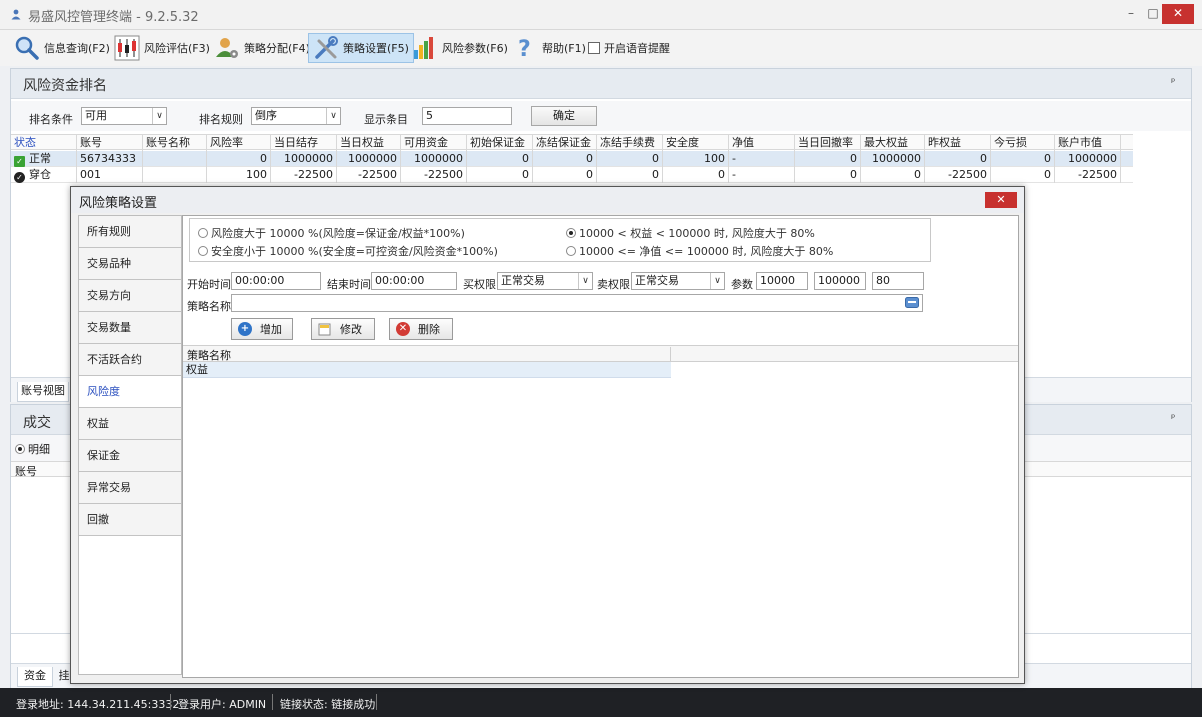 The image size is (1202, 717). I want to click on cell-name, so click(175, 159).